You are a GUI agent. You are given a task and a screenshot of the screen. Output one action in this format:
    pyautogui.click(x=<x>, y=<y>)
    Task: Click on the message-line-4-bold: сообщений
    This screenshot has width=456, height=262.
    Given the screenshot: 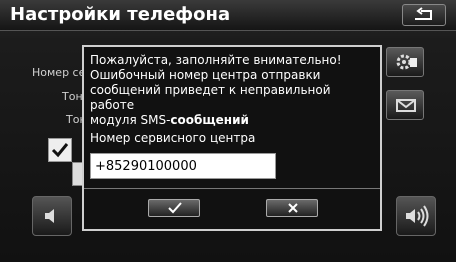 What is the action you would take?
    pyautogui.click(x=209, y=120)
    